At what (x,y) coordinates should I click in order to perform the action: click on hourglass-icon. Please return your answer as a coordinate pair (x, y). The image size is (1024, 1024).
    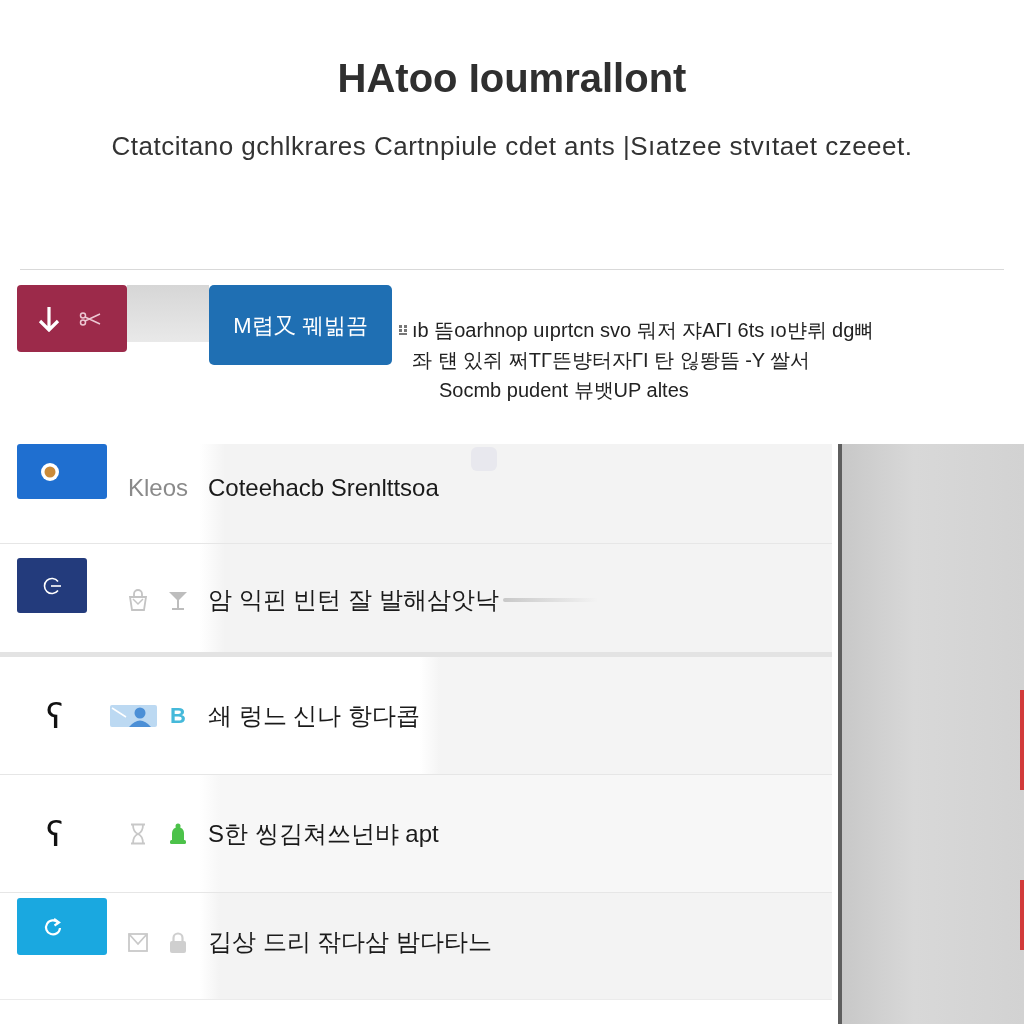
    Looking at the image, I should click on (138, 833).